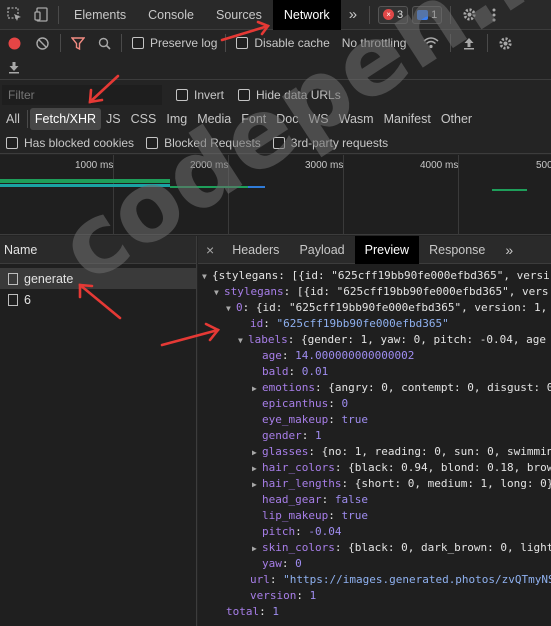  What do you see at coordinates (505, 43) in the screenshot?
I see `network-settings-gear-icon` at bounding box center [505, 43].